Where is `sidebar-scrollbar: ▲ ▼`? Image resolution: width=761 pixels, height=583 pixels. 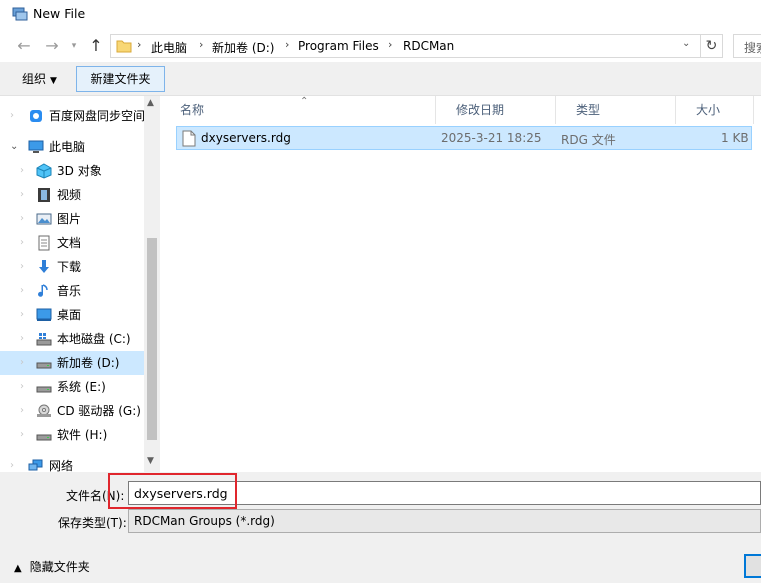
sidebar-scrollbar: ▲ ▼ is located at coordinates (152, 284).